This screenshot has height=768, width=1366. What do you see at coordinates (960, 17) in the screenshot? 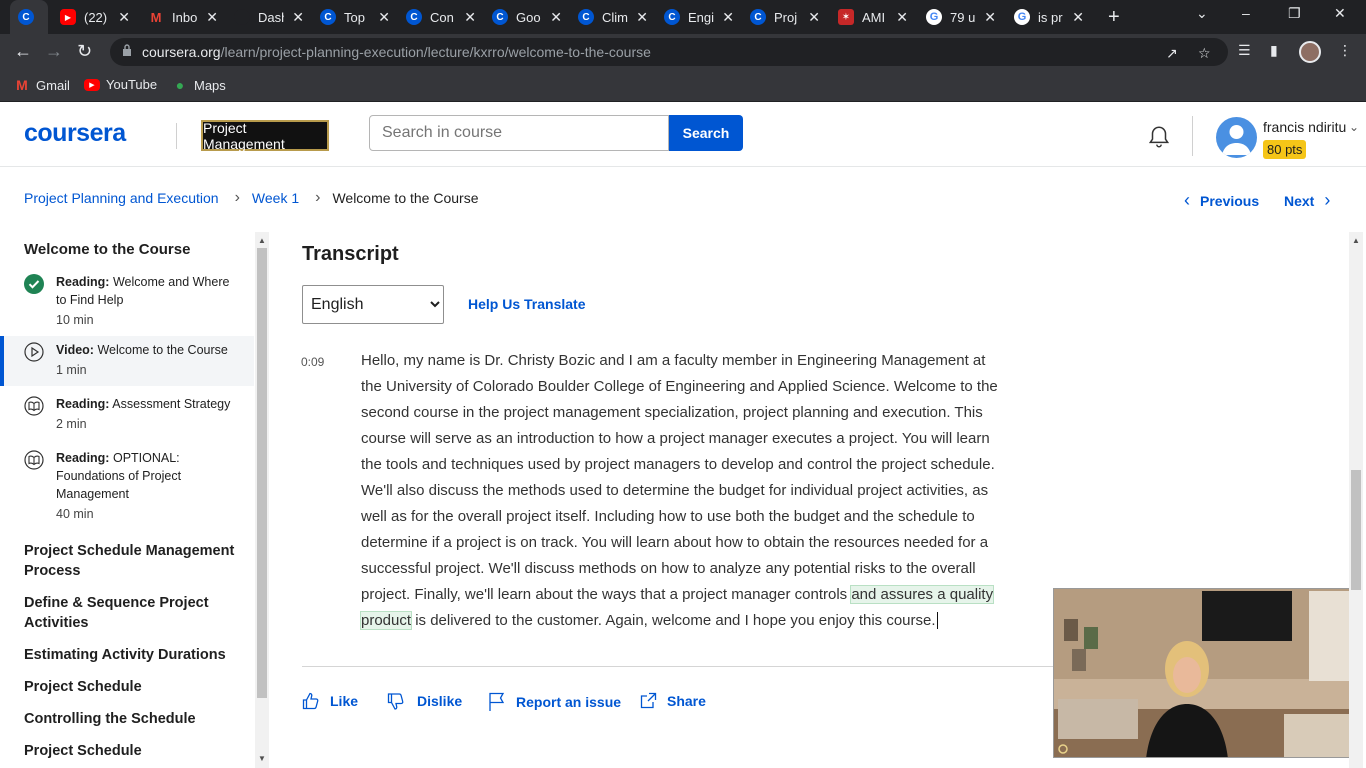
I see `browser-tab: G 79 u ✕` at bounding box center [960, 17].